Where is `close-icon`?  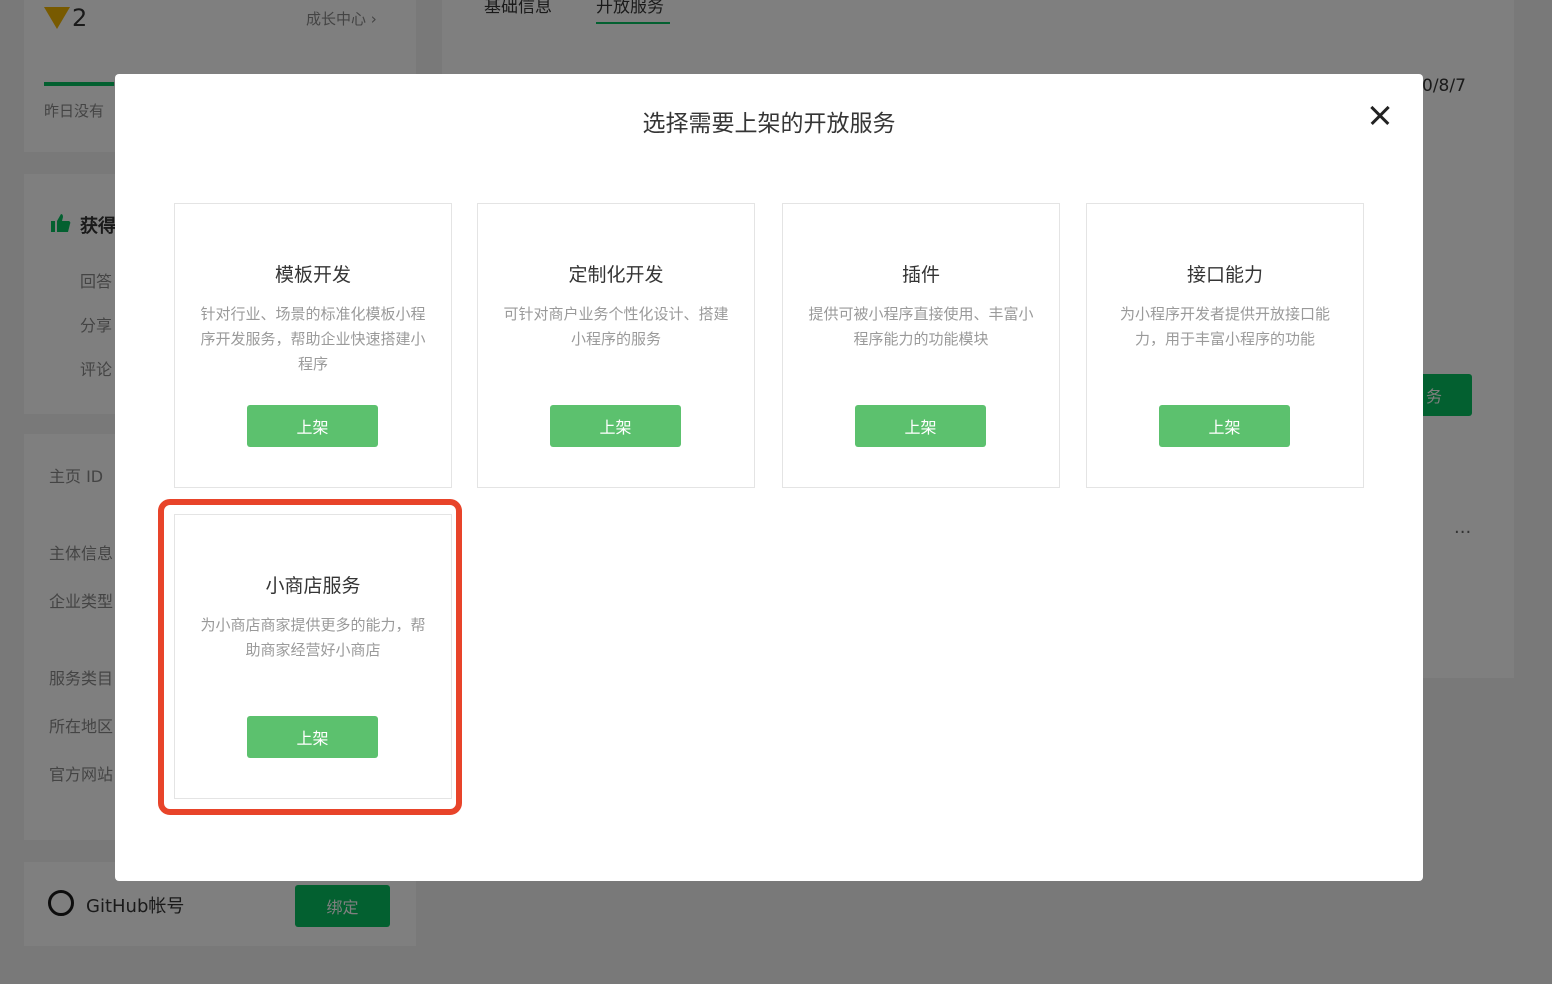
close-icon is located at coordinates (1380, 115).